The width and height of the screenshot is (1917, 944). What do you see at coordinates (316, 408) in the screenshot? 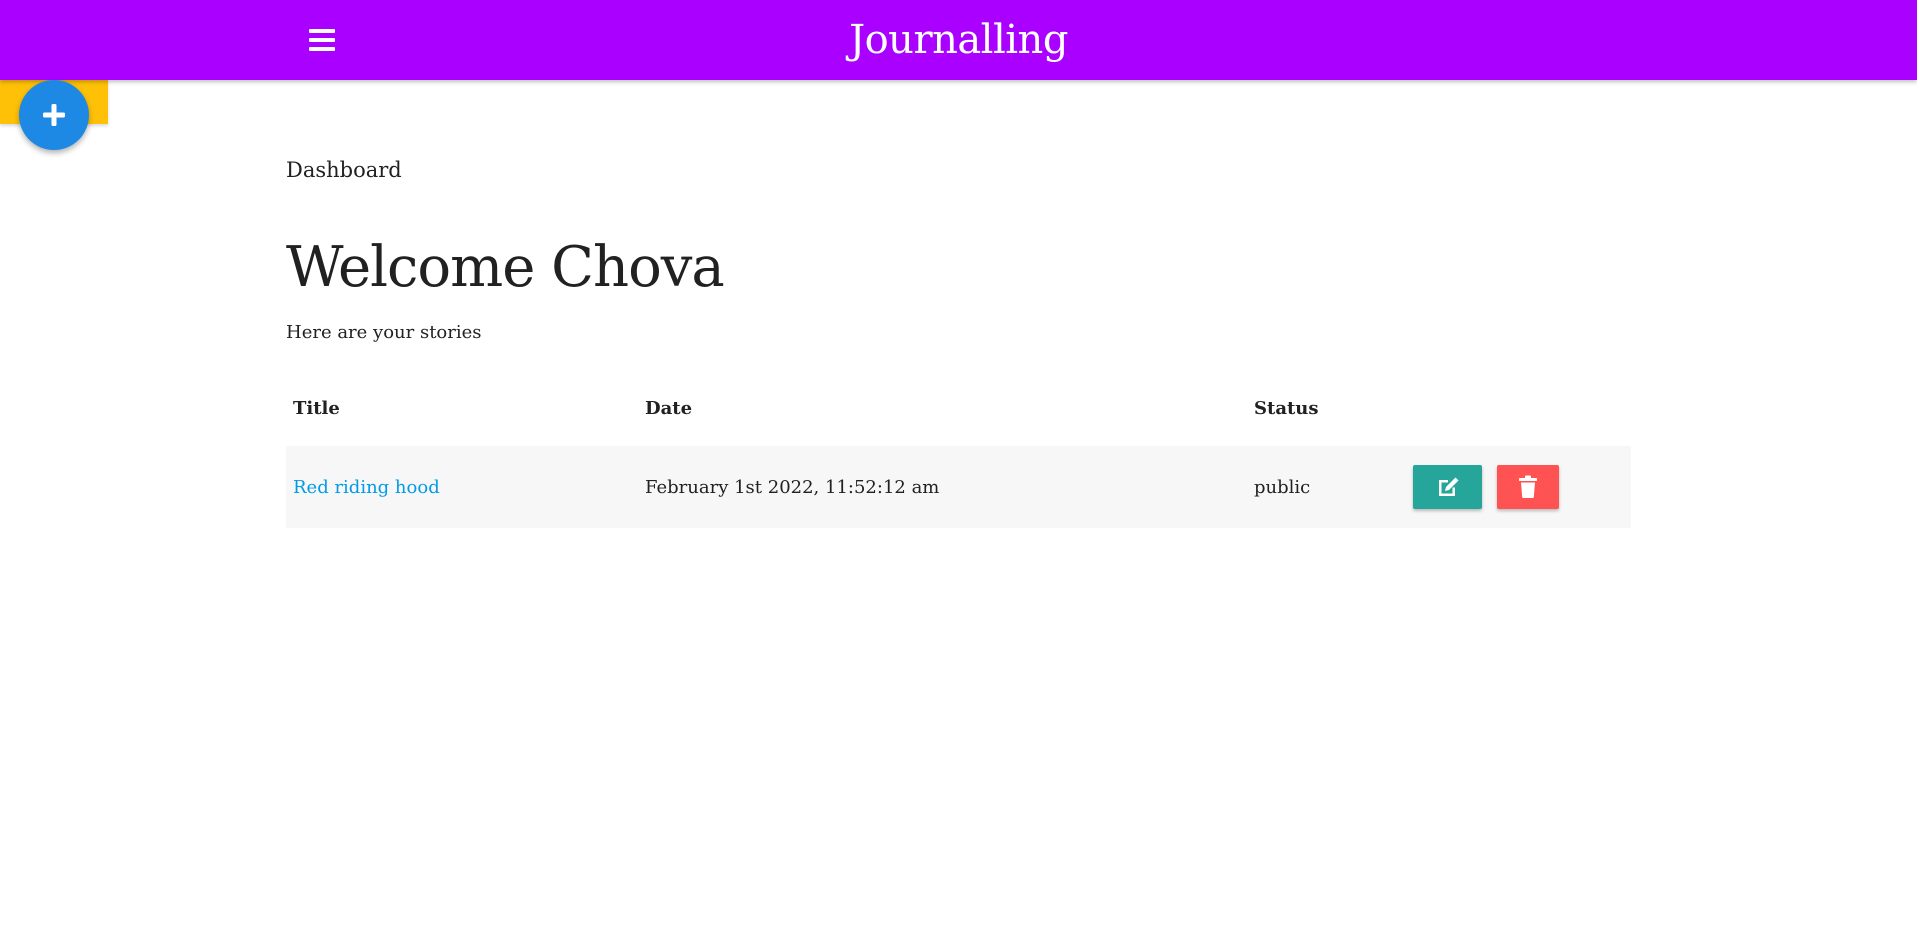
I see `column-header-title: Title` at bounding box center [316, 408].